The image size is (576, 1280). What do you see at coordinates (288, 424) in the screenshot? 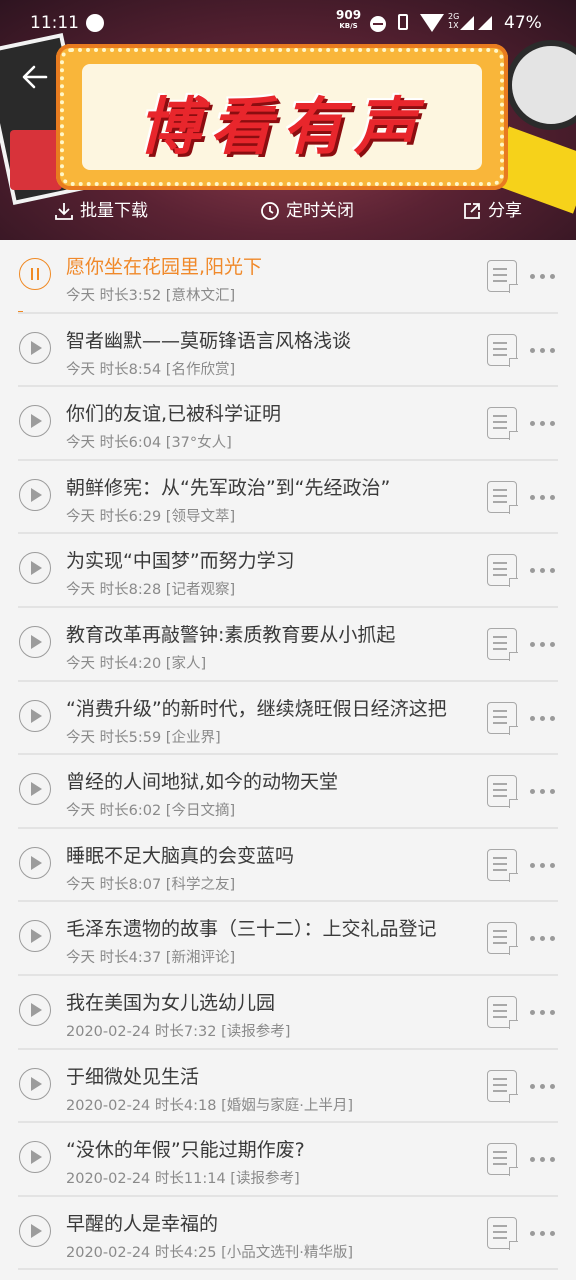
I see `list-item: 你们的友谊,已被科学证明 今天 时长6:04 [37°女人]` at bounding box center [288, 424].